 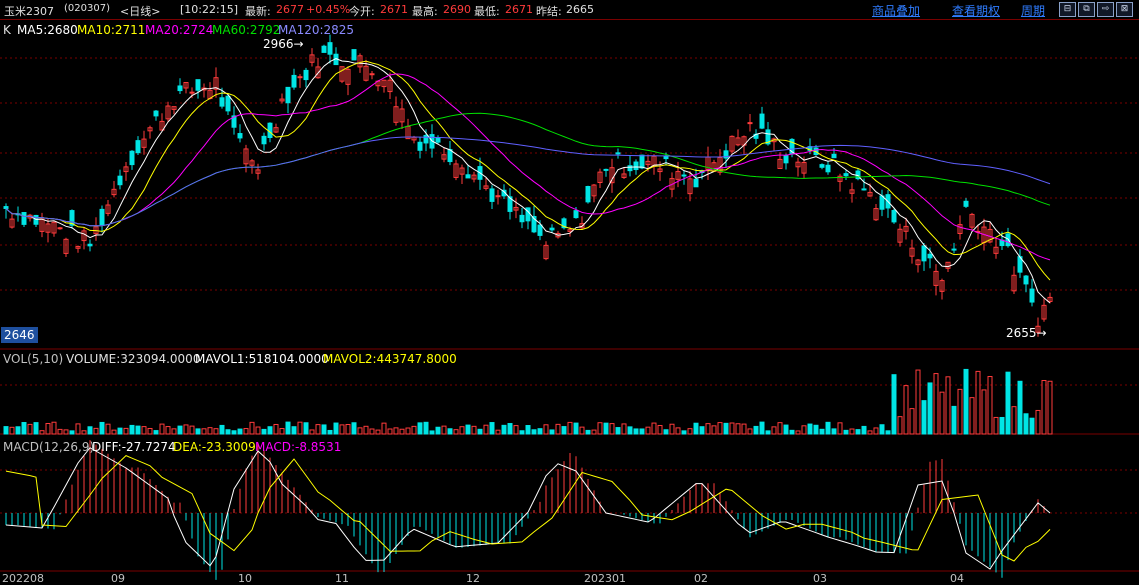 What do you see at coordinates (1033, 10) in the screenshot?
I see `period-link: 周期` at bounding box center [1033, 10].